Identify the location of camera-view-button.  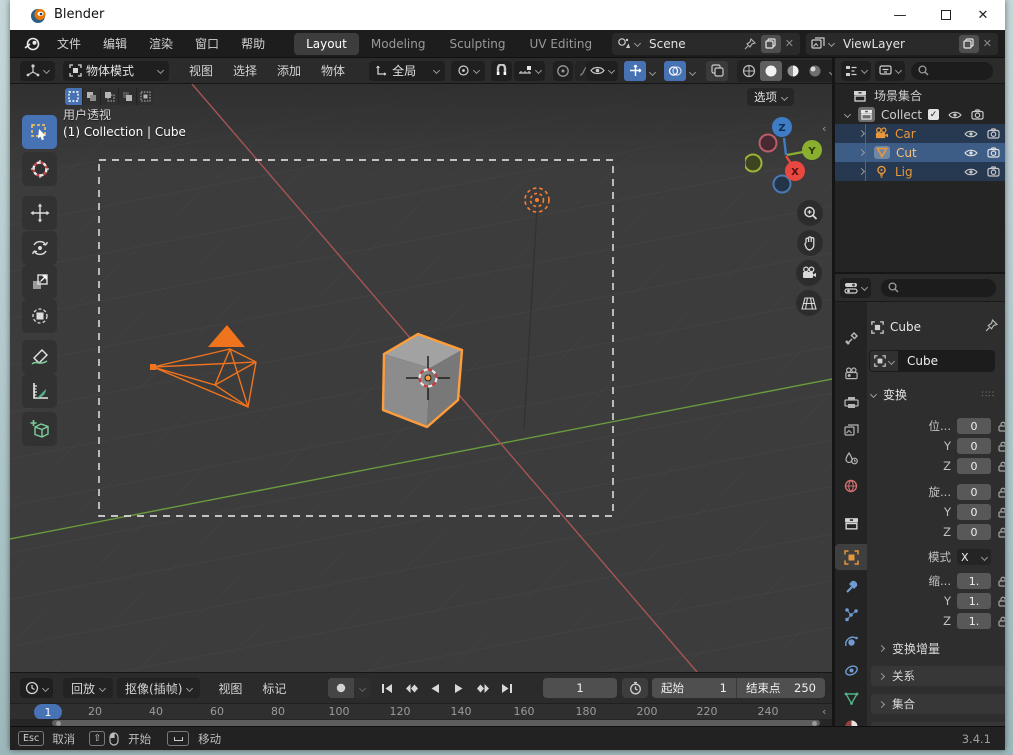
(809, 273).